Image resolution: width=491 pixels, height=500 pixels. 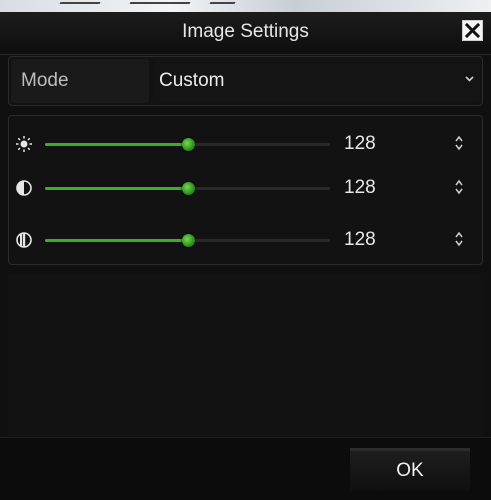 I want to click on mode-row: Mode Custom, so click(x=245, y=81).